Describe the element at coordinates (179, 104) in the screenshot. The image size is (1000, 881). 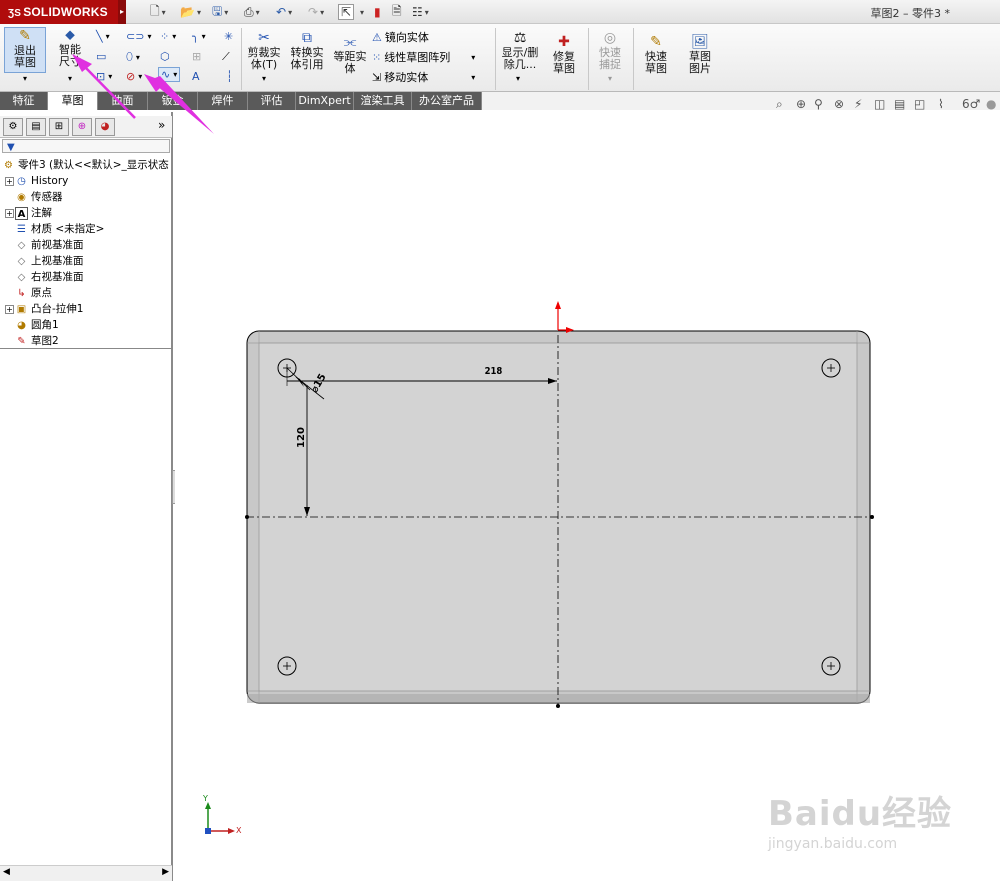
I see `annotation-arrow-circle-tool` at that location.